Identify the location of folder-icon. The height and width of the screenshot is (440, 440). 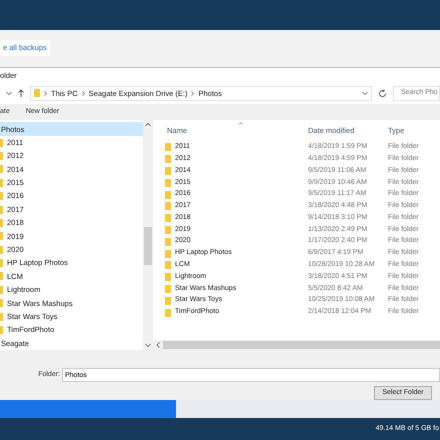
(37, 93).